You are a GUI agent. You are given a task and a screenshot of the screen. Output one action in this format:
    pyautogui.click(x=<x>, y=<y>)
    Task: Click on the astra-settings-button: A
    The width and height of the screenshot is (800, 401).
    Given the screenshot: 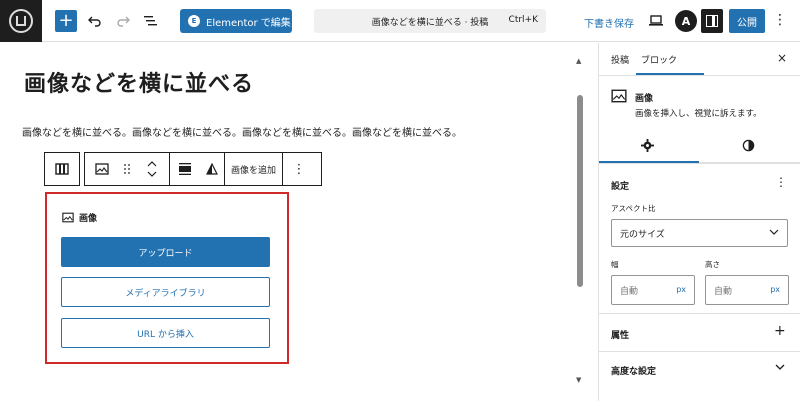 What is the action you would take?
    pyautogui.click(x=686, y=21)
    